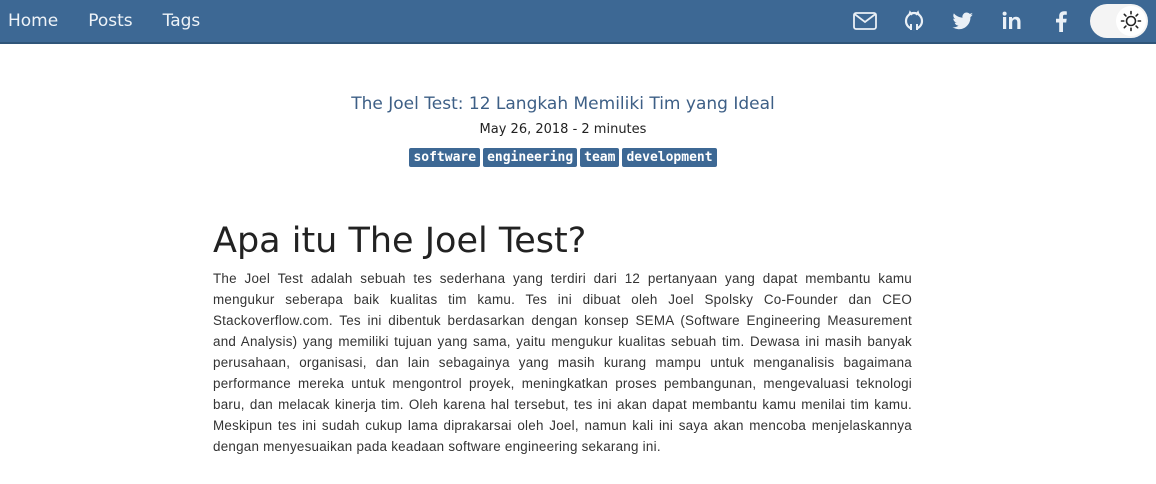 This screenshot has width=1156, height=484. I want to click on mail-icon, so click(865, 21).